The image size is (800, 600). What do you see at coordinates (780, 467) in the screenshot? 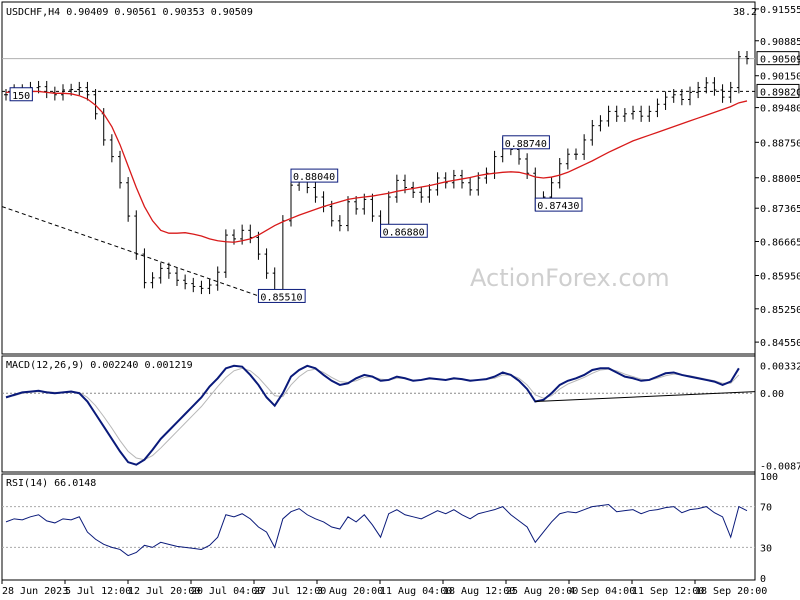
I see `macd-y-tick-label: -0.008707` at bounding box center [780, 467].